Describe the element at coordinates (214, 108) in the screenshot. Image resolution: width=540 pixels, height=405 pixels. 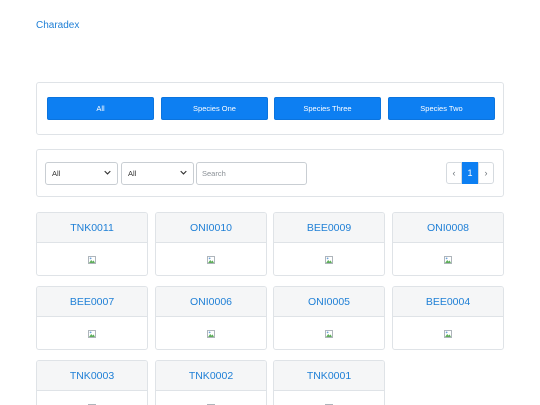
I see `species-button-species-one: Species One` at that location.